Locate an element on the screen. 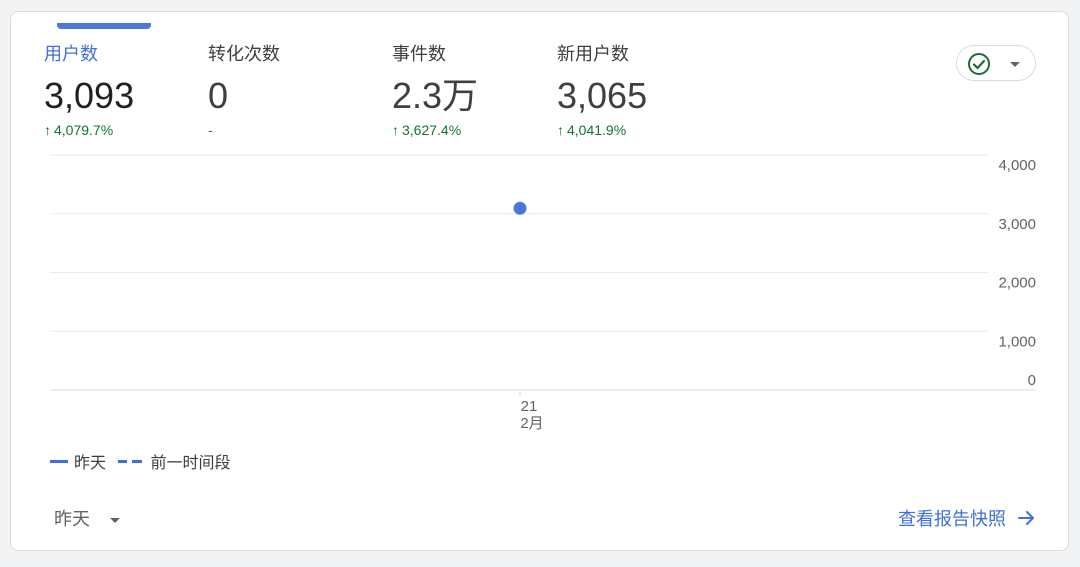  date-range-label: 昨天 is located at coordinates (72, 519).